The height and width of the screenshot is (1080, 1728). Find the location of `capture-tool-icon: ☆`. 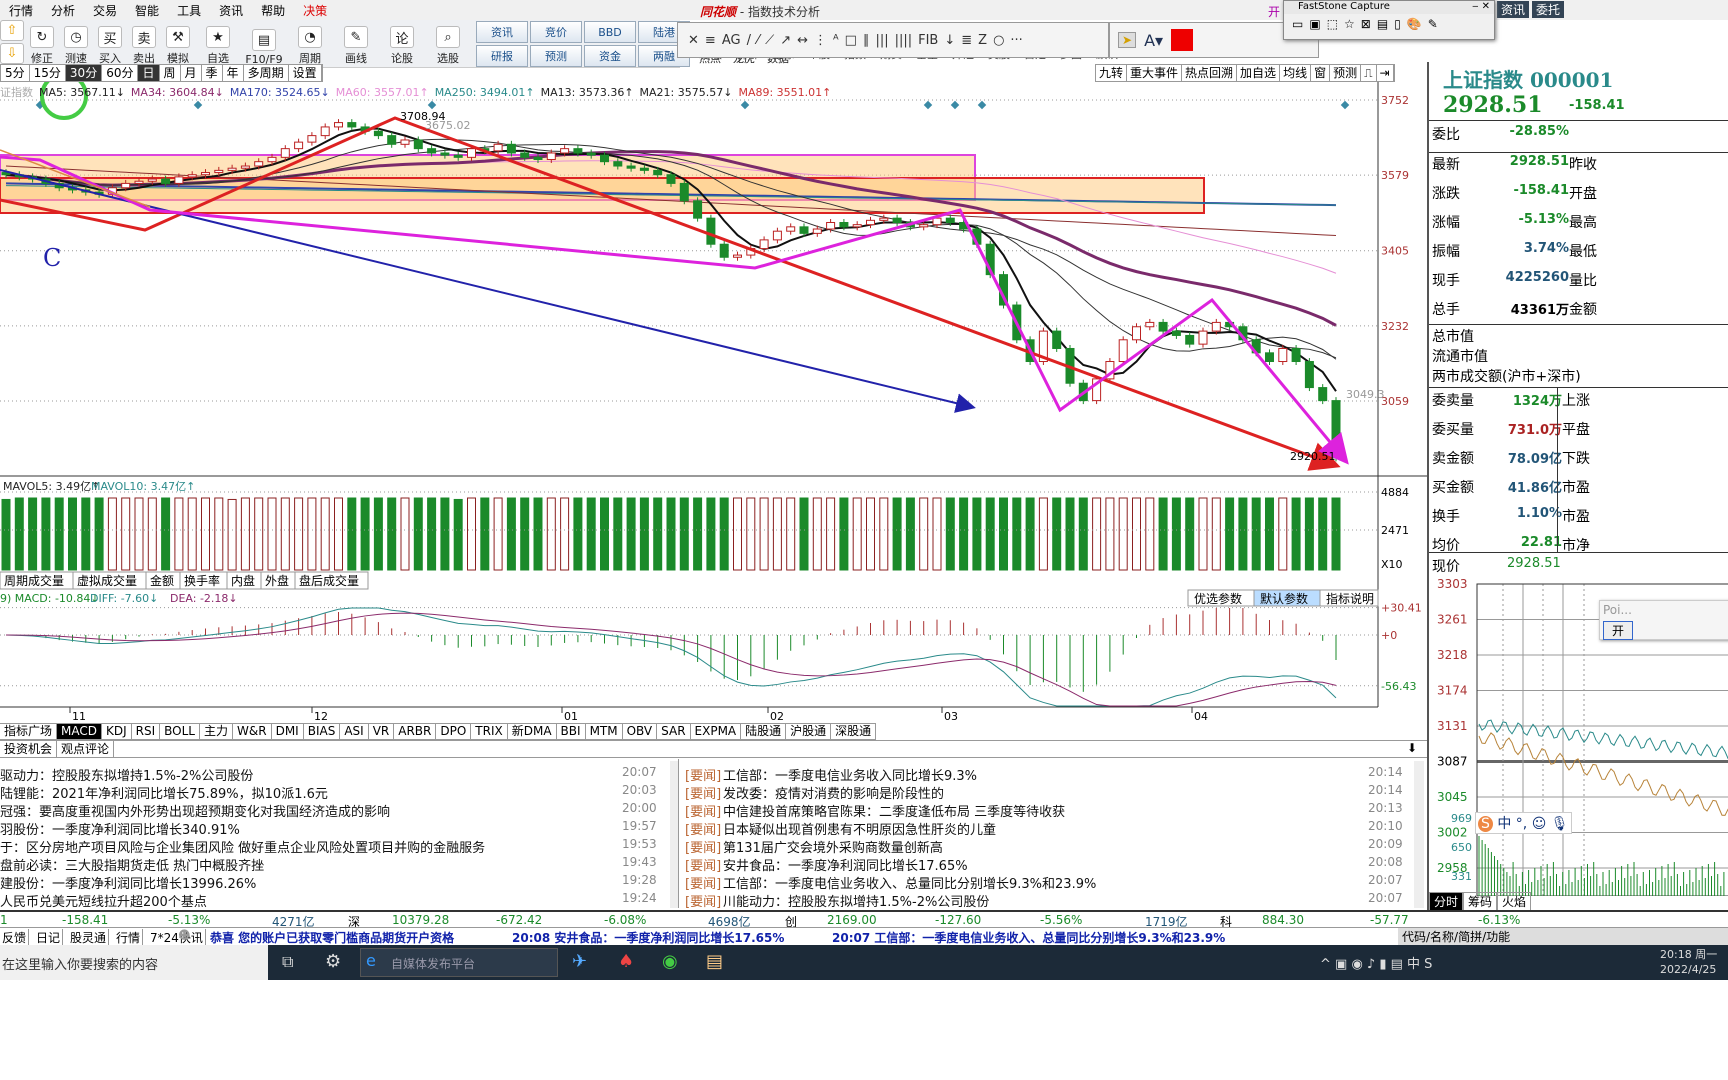

capture-tool-icon: ☆ is located at coordinates (1349, 24).